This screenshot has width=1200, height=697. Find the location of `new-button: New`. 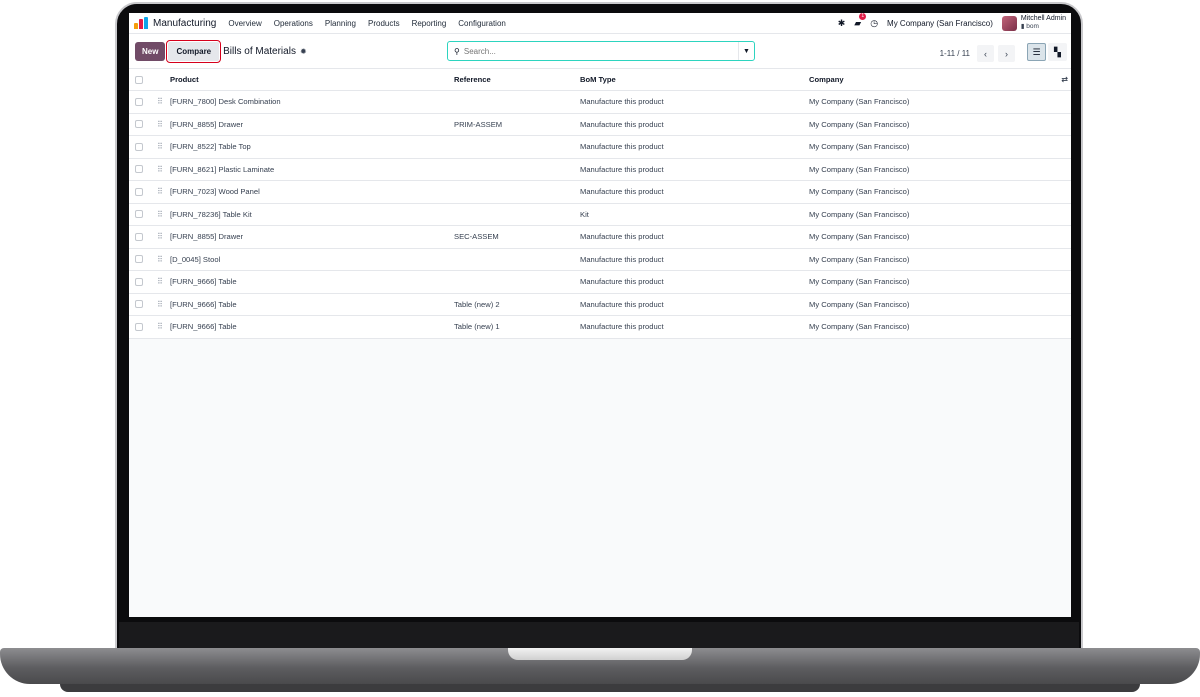

new-button: New is located at coordinates (150, 51).